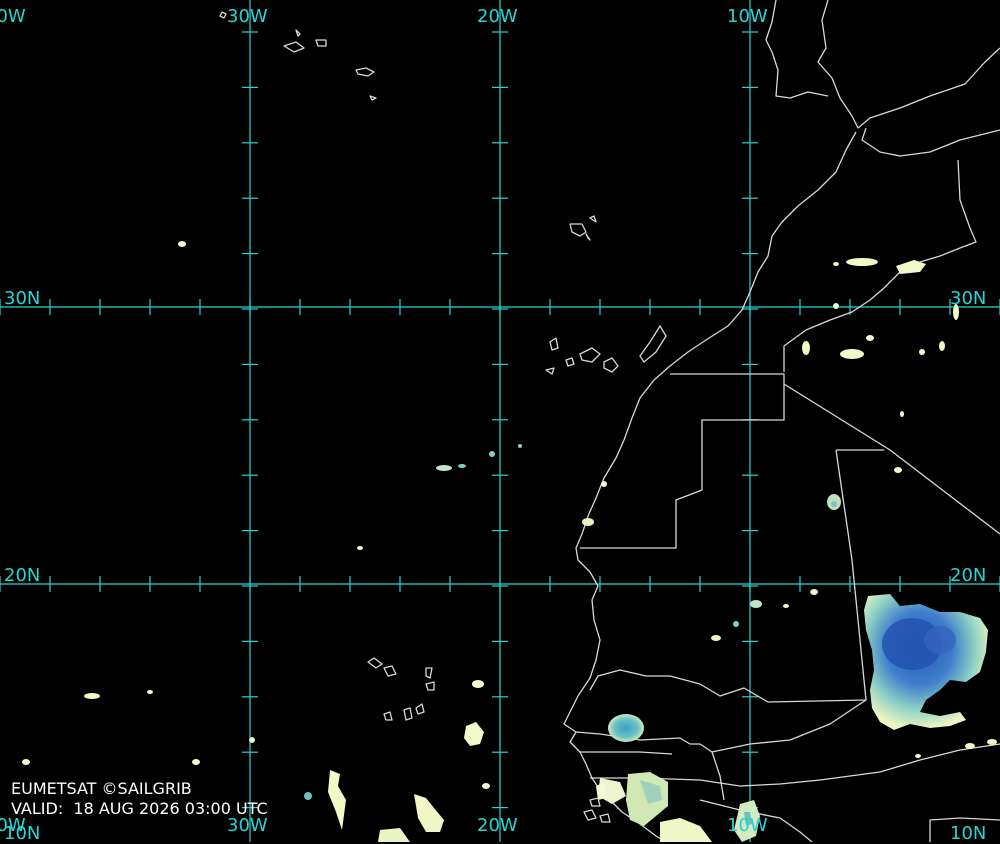 The image size is (1000, 844). Describe the element at coordinates (747, 825) in the screenshot. I see `lon-label-10w-bottom: 10W` at that location.